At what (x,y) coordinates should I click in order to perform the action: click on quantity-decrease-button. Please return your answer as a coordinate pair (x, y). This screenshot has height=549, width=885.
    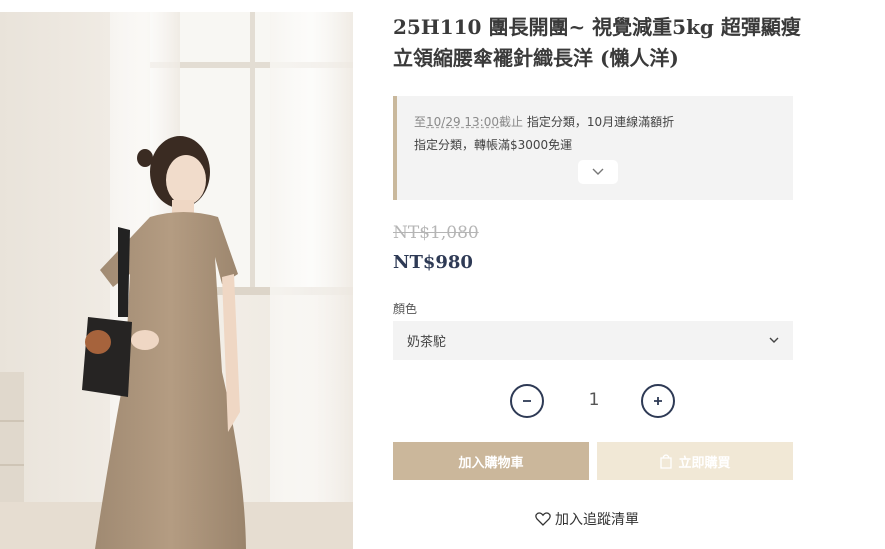
    Looking at the image, I should click on (527, 401).